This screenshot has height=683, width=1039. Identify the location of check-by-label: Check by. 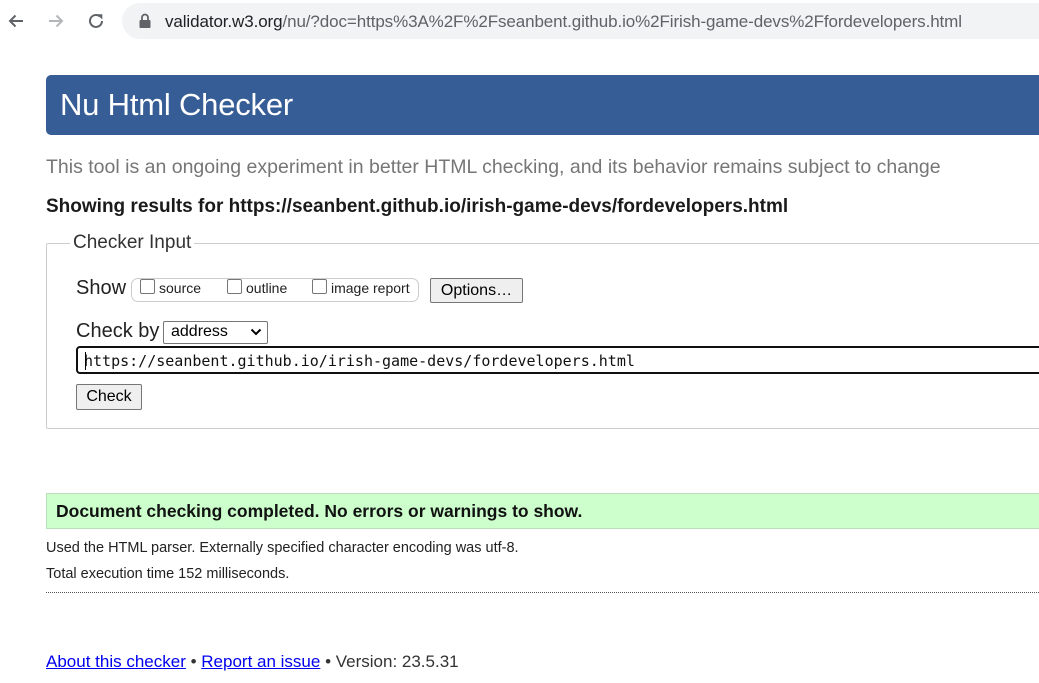
(118, 331).